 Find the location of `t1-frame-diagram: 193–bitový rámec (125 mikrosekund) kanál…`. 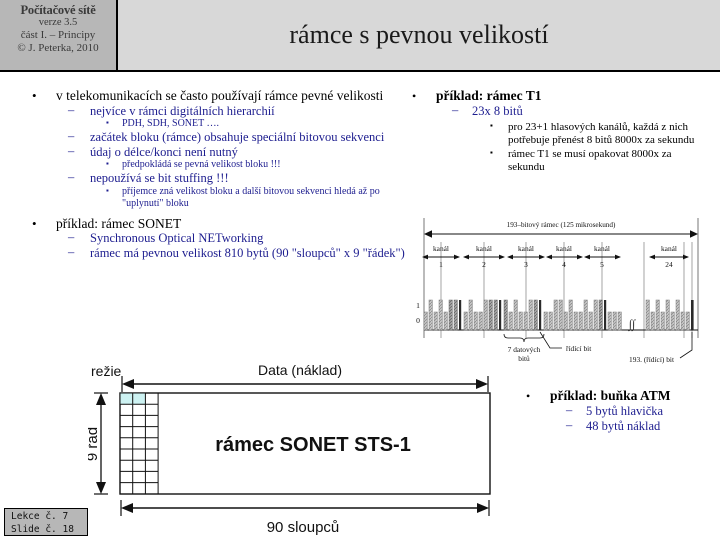

t1-frame-diagram: 193–bitový rámec (125 mikrosekund) kanál… is located at coordinates (562, 291).